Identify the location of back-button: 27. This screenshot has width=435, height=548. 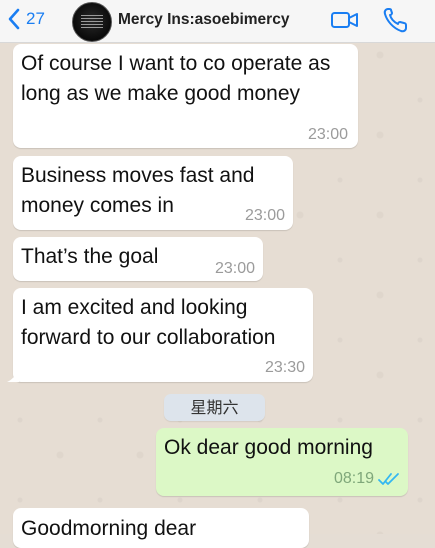
(25, 19).